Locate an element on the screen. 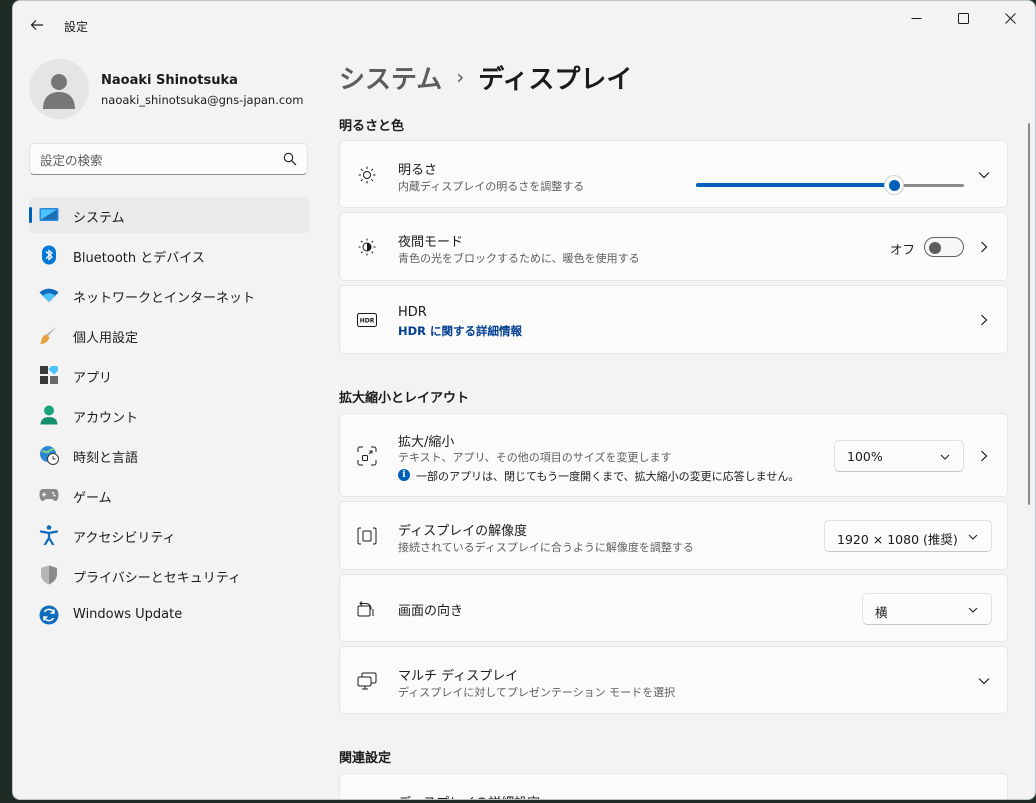 This screenshot has width=1036, height=803. scale-icon is located at coordinates (367, 456).